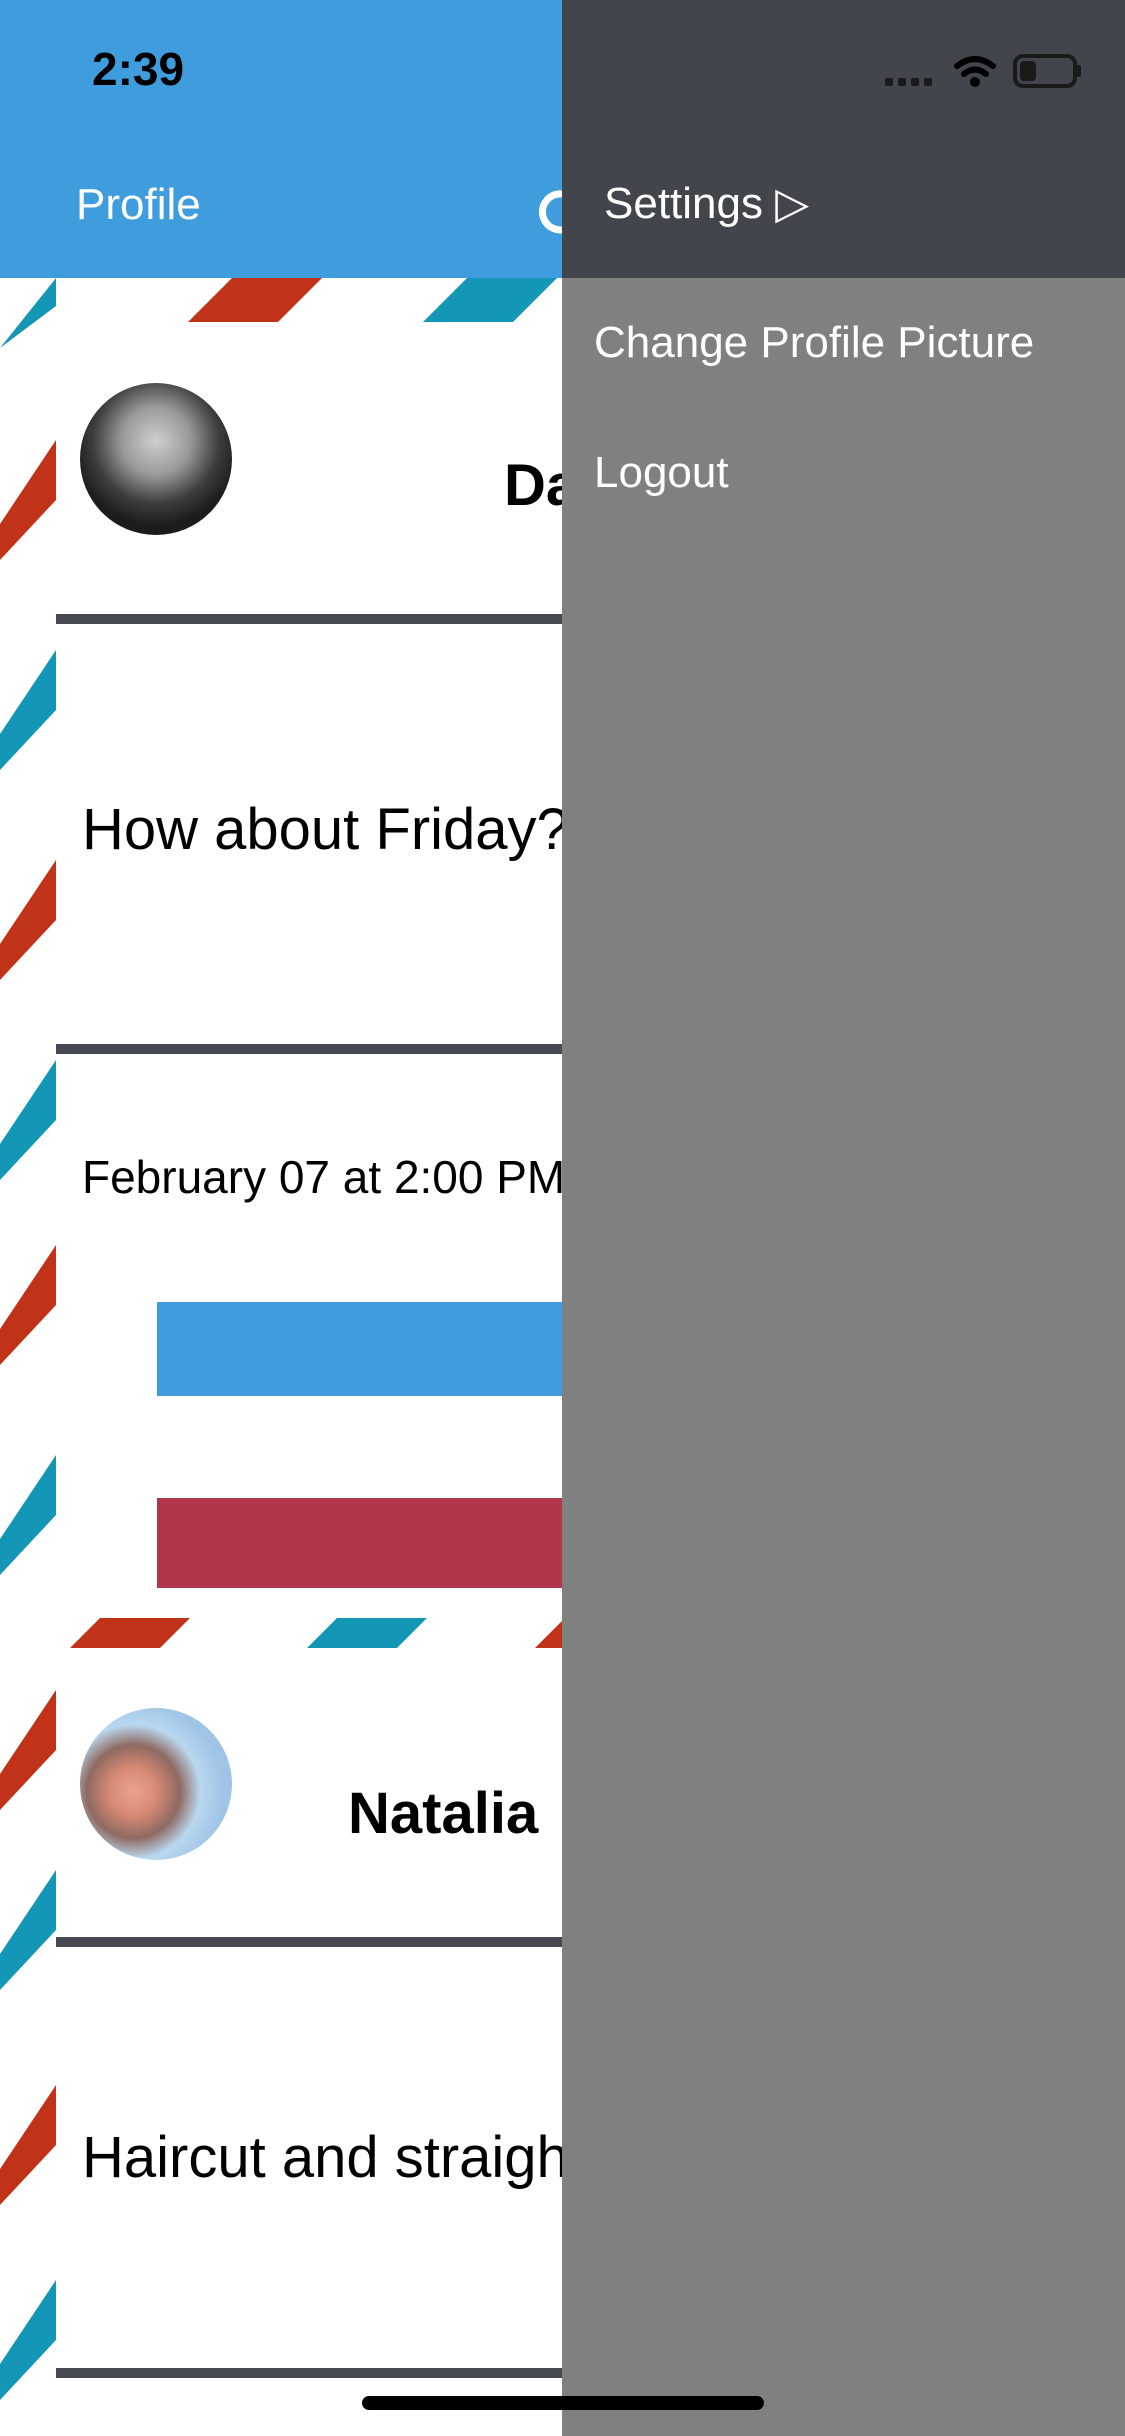  Describe the element at coordinates (1047, 71) in the screenshot. I see `battery-icon` at that location.